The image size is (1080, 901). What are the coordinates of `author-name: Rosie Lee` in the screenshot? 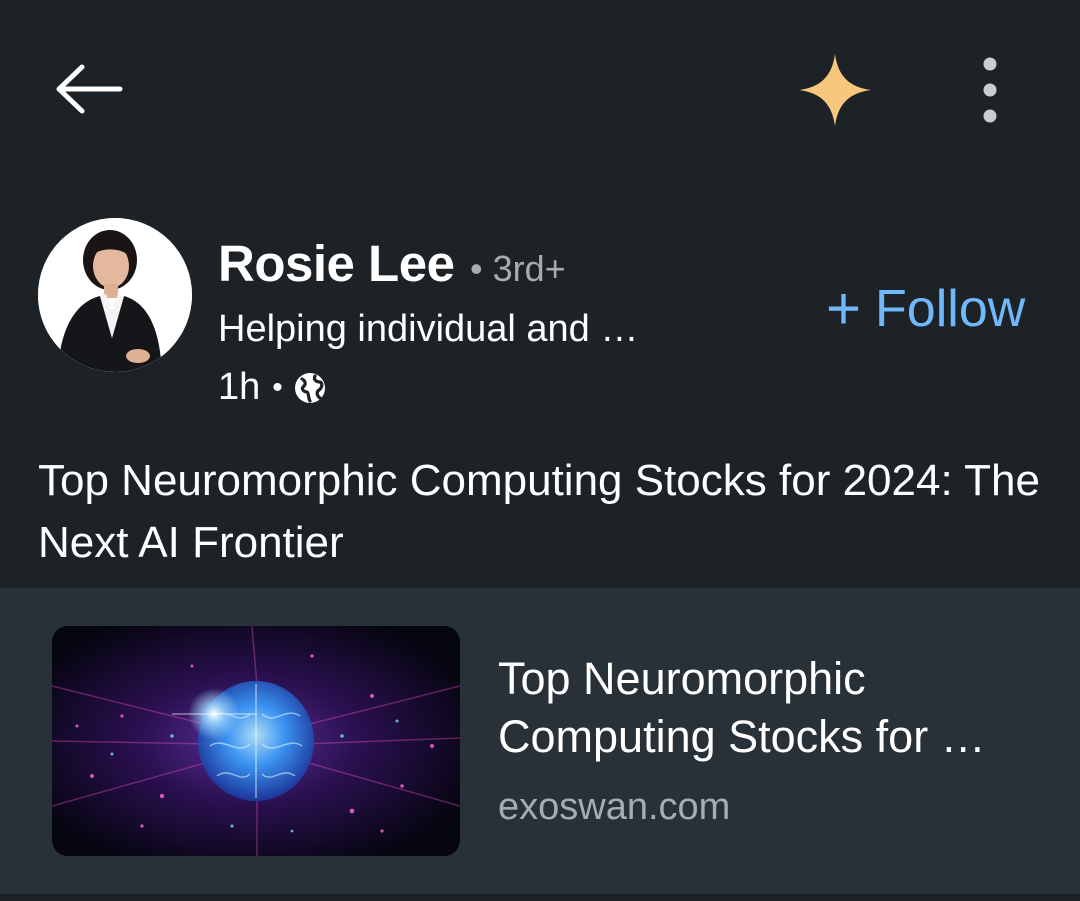 It's located at (336, 263).